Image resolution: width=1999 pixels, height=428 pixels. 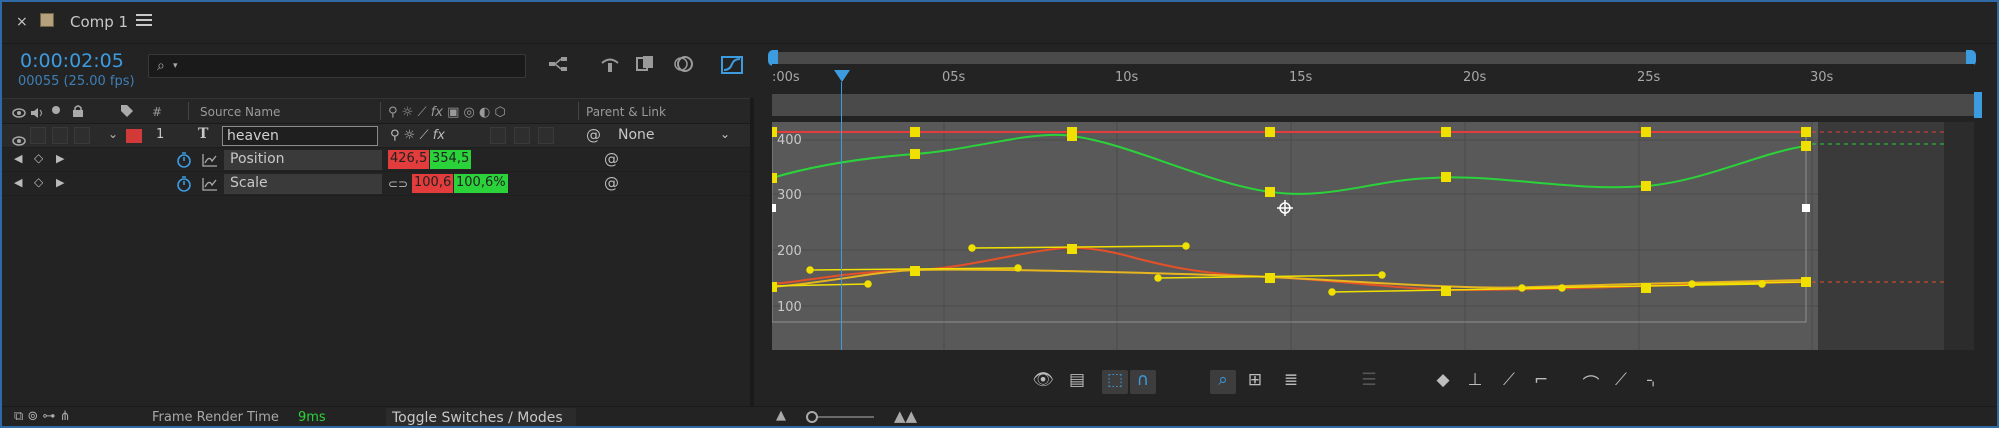 I want to click on ruler-label: 20s, so click(x=1475, y=77).